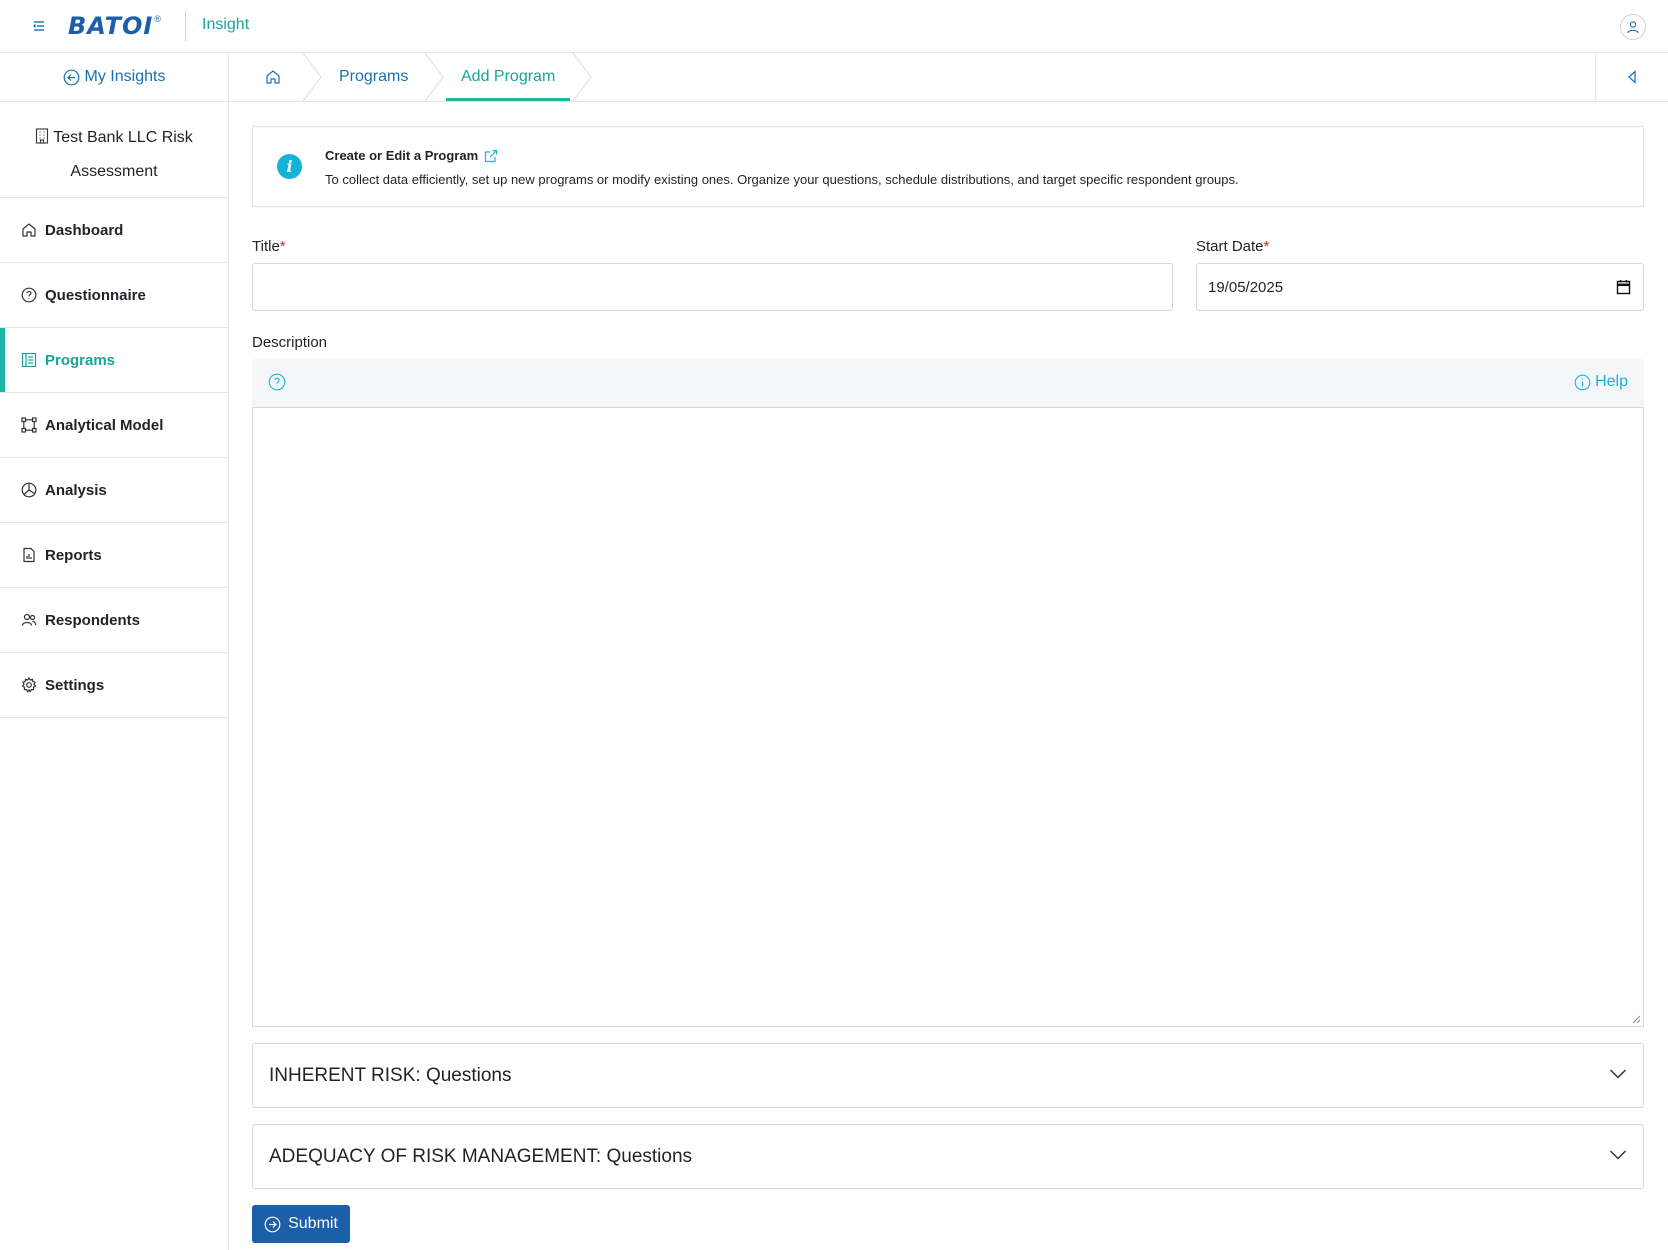 The height and width of the screenshot is (1250, 1668). I want to click on sidebar-item-questionnaire: Questionnaire, so click(114, 295).